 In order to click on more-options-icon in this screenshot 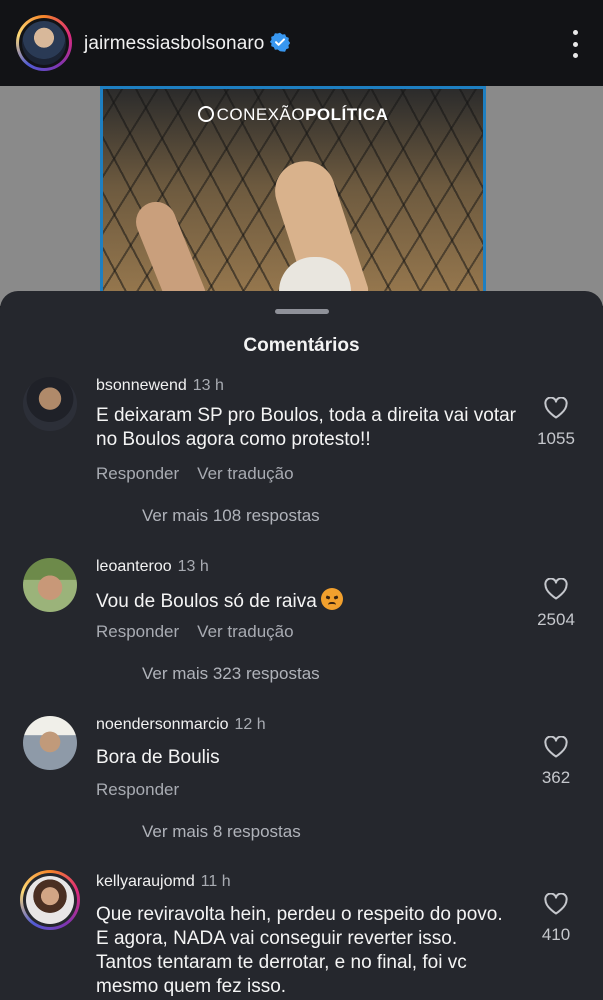, I will do `click(575, 44)`.